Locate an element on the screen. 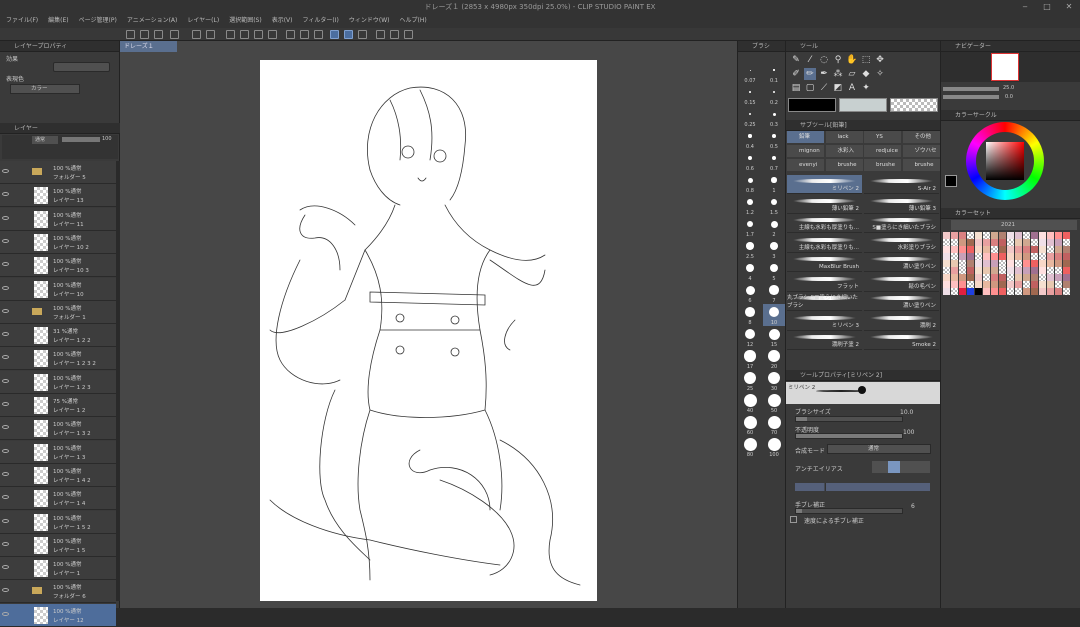 The width and height of the screenshot is (1080, 627). snap-special-ruler-icon is located at coordinates (348, 34).